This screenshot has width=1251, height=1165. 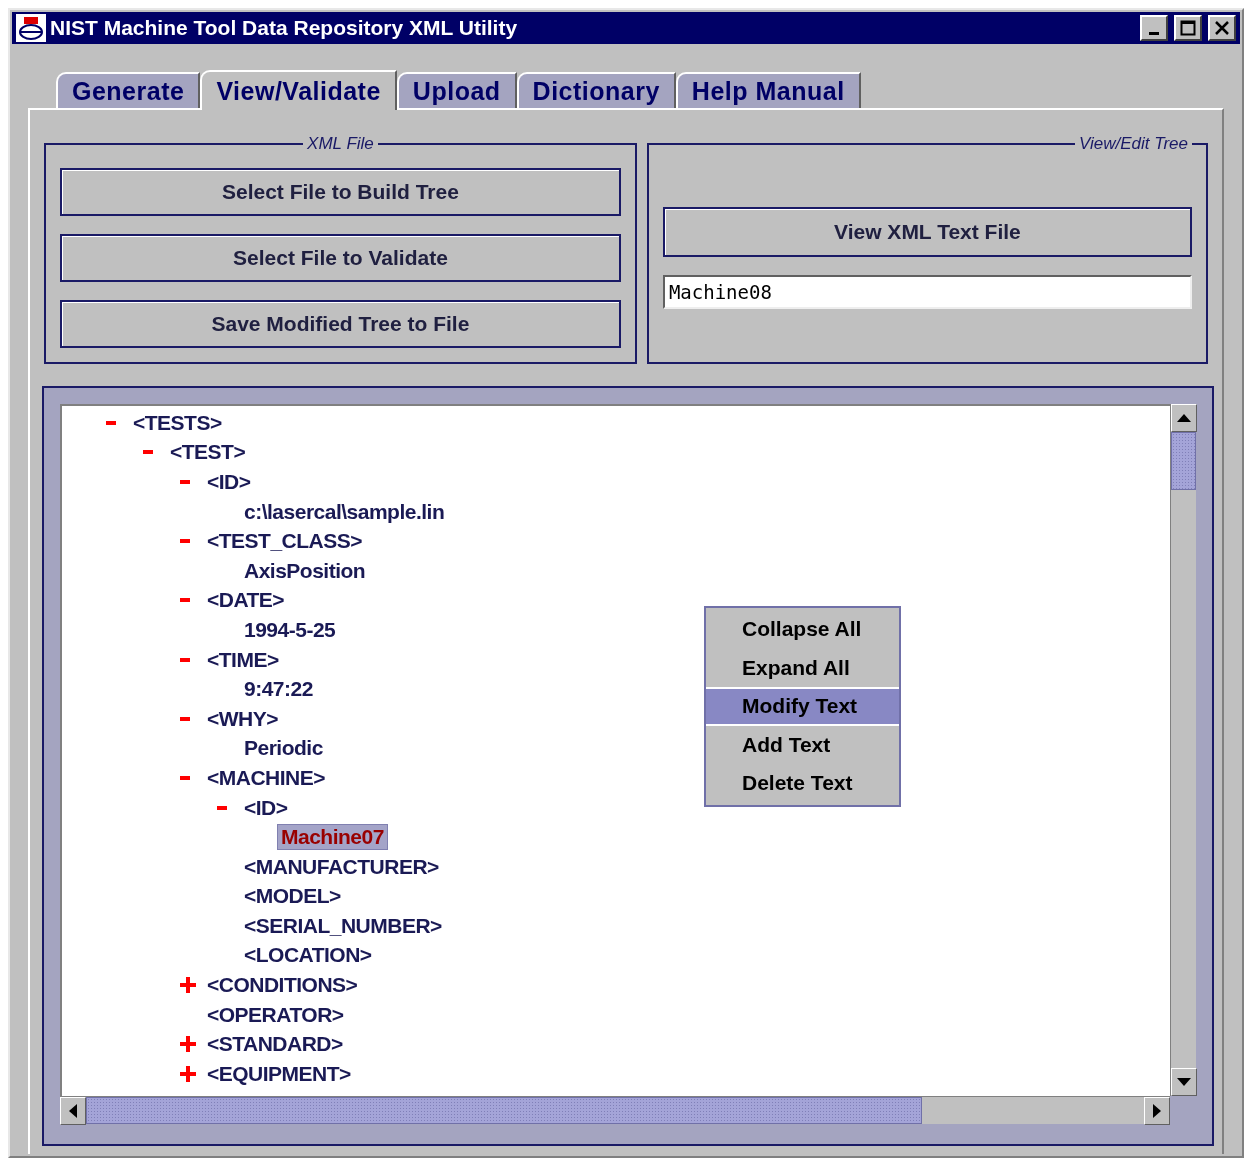 What do you see at coordinates (340, 144) in the screenshot?
I see `panel-title: XML File` at bounding box center [340, 144].